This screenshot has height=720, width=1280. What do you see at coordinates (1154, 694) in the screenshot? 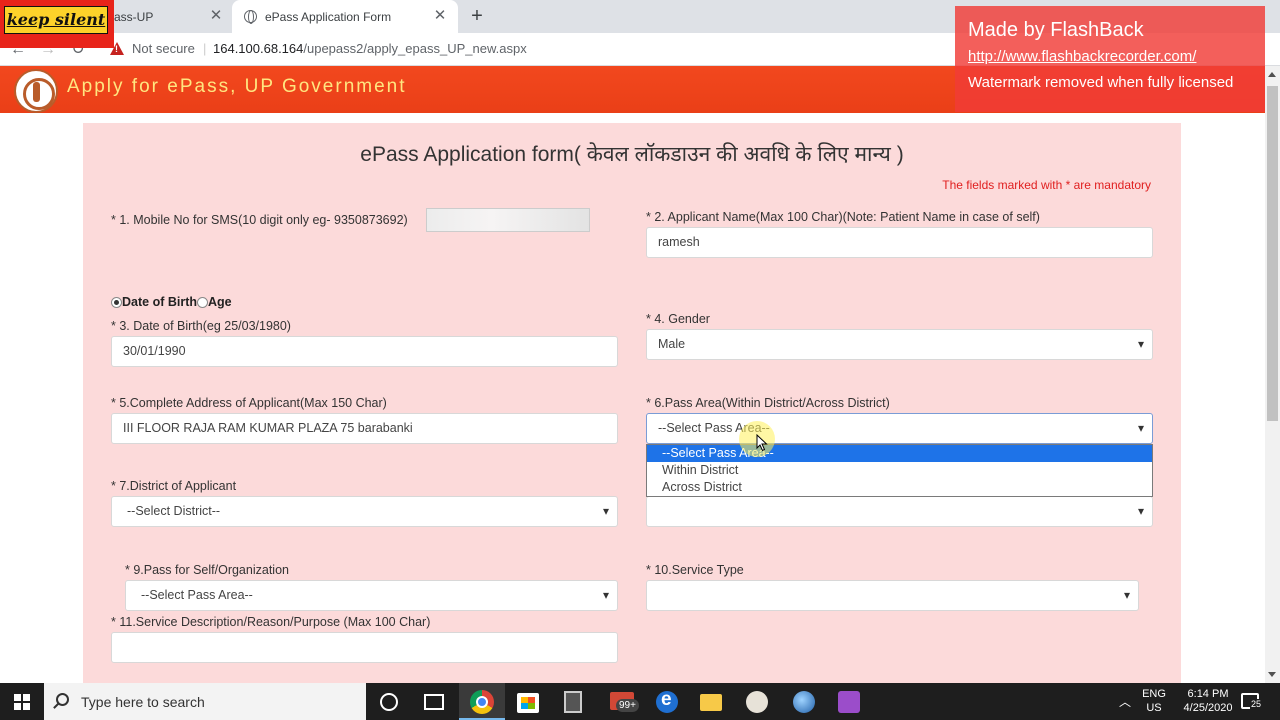
I see `language-code: ENG` at bounding box center [1154, 694].